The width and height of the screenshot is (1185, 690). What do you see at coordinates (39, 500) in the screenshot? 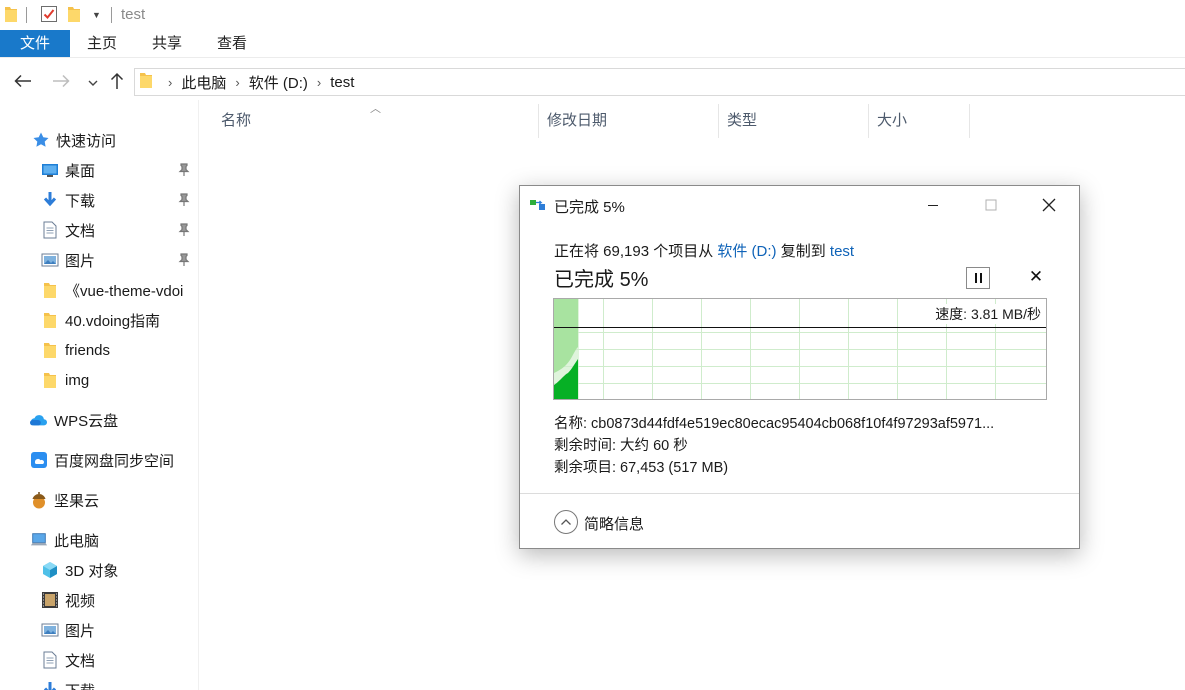
I see `acorn-icon` at bounding box center [39, 500].